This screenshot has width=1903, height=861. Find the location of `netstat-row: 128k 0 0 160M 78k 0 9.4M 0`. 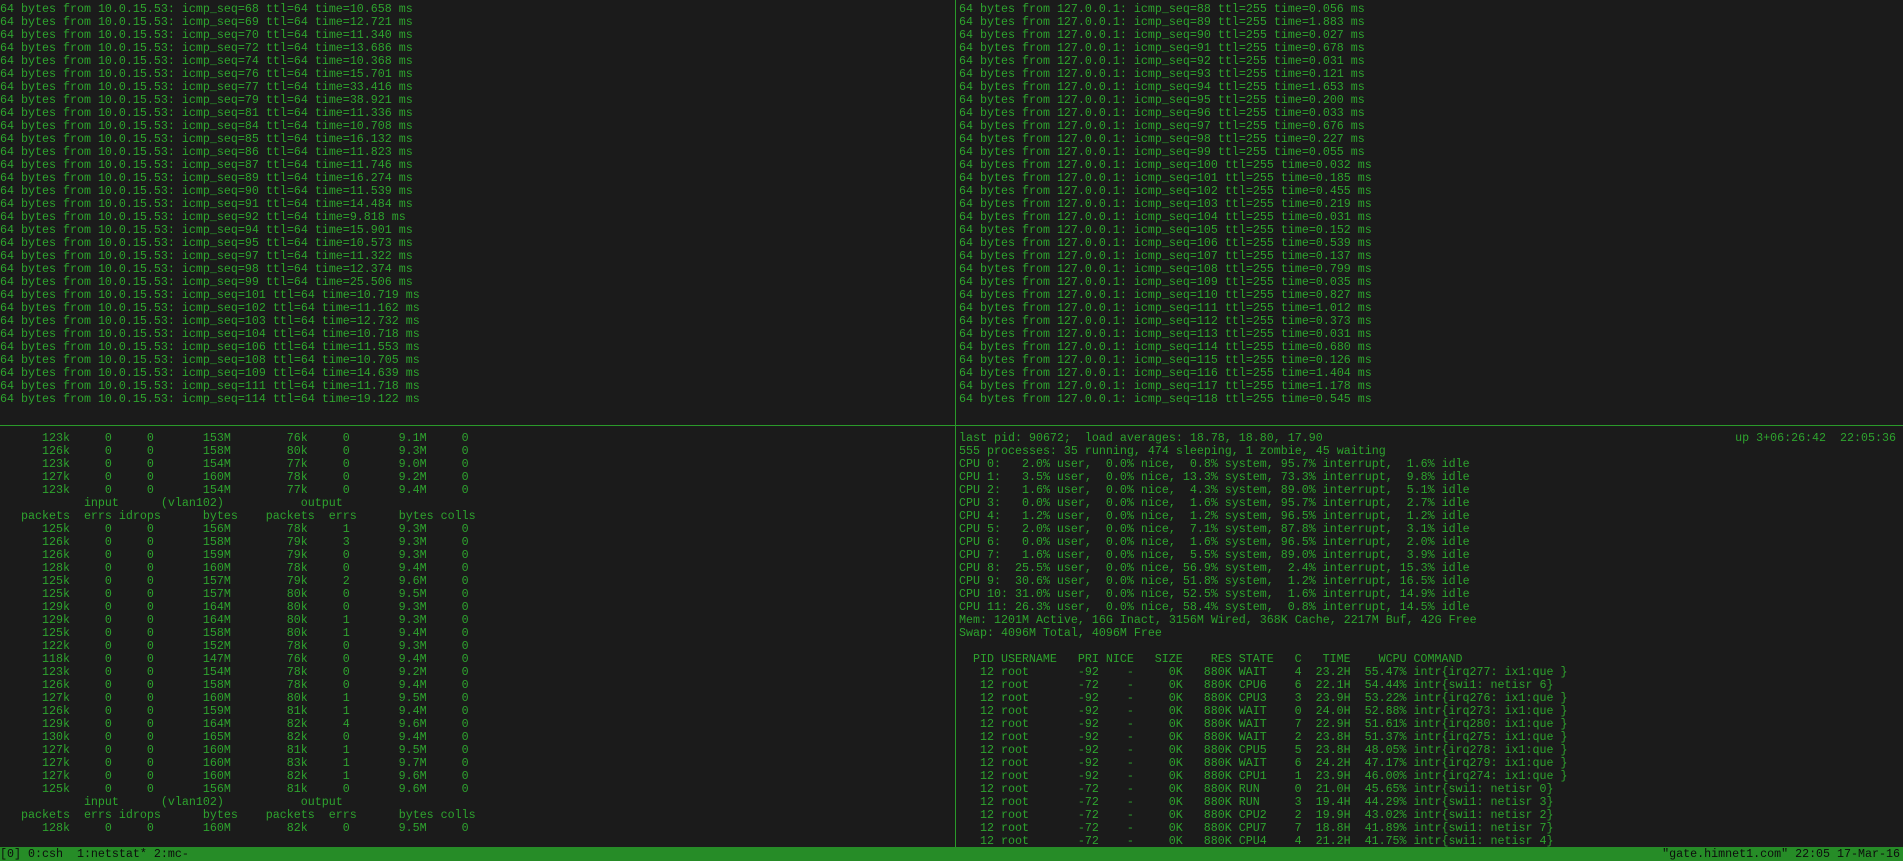

netstat-row: 128k 0 0 160M 78k 0 9.4M 0 is located at coordinates (477, 568).